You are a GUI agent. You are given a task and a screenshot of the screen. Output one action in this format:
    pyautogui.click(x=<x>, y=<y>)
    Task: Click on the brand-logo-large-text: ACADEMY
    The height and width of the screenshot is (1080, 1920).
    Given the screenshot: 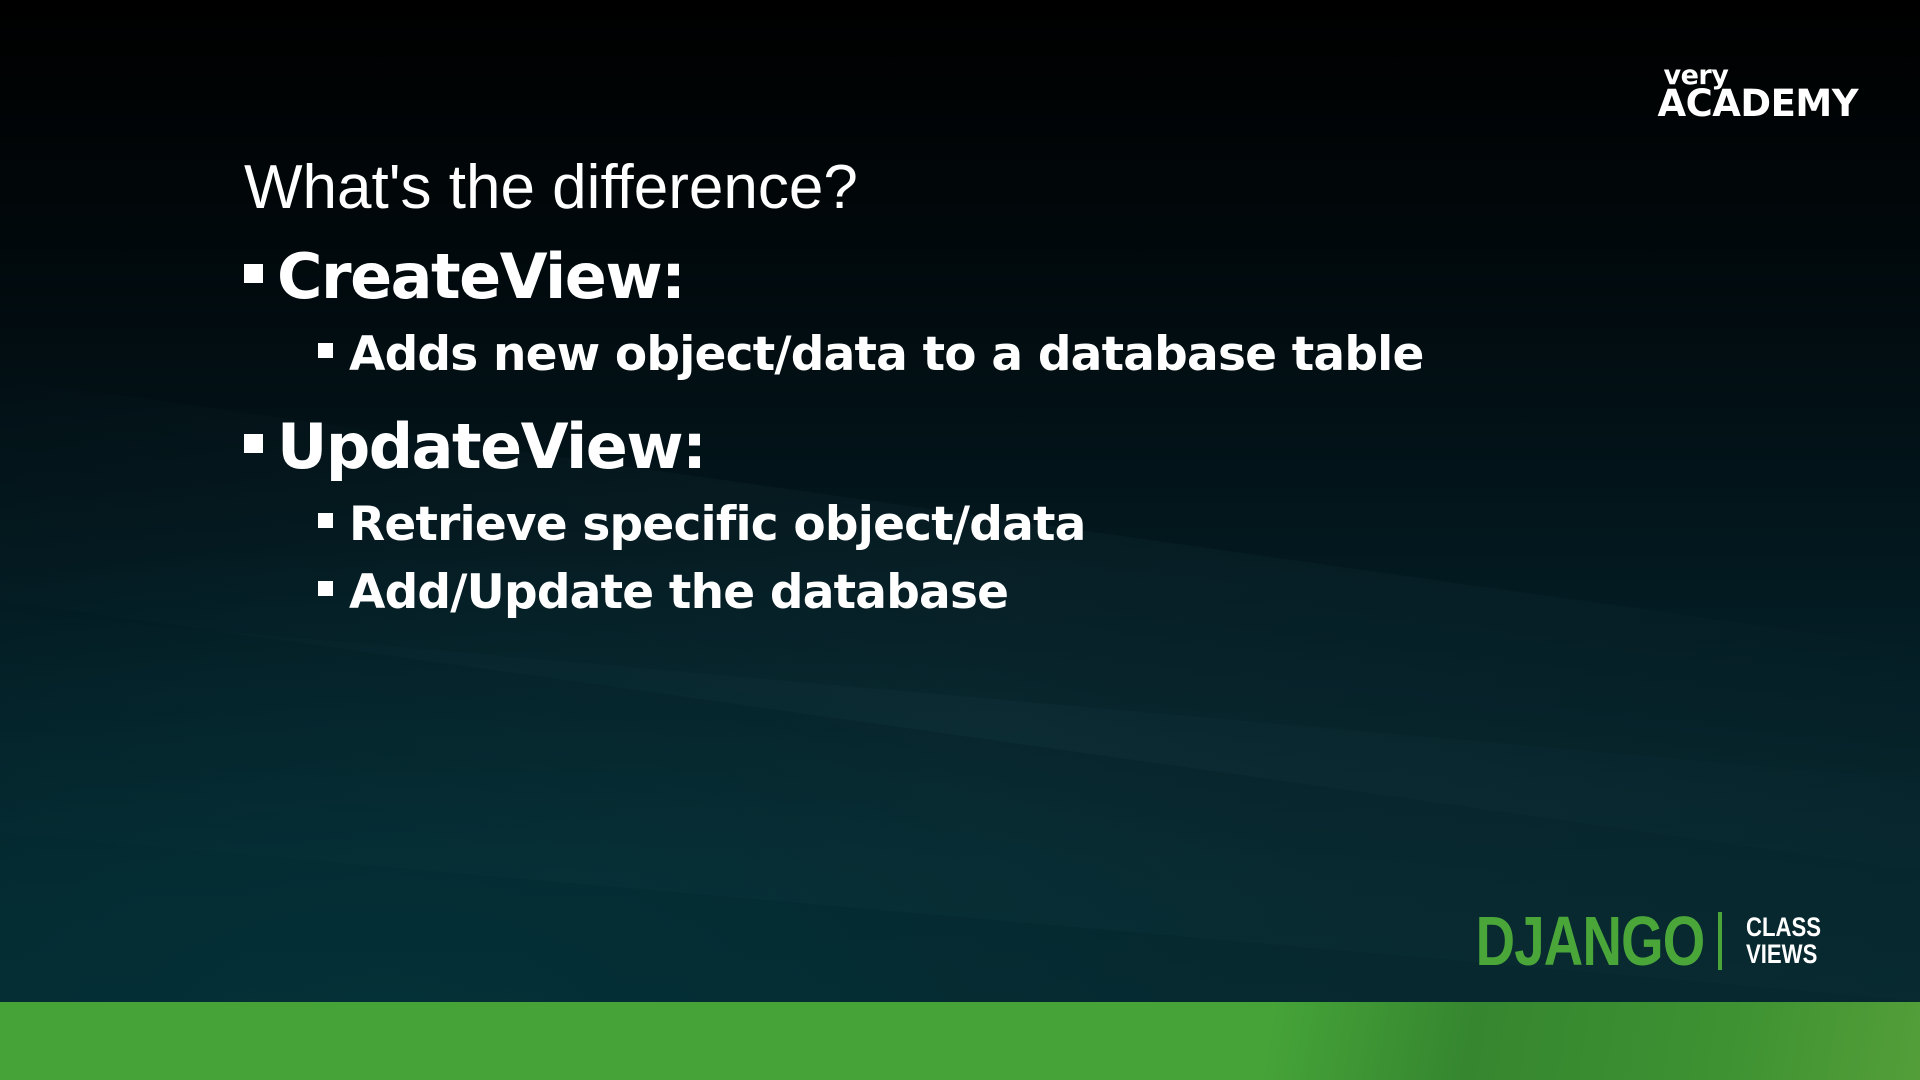 What is the action you would take?
    pyautogui.click(x=1757, y=103)
    